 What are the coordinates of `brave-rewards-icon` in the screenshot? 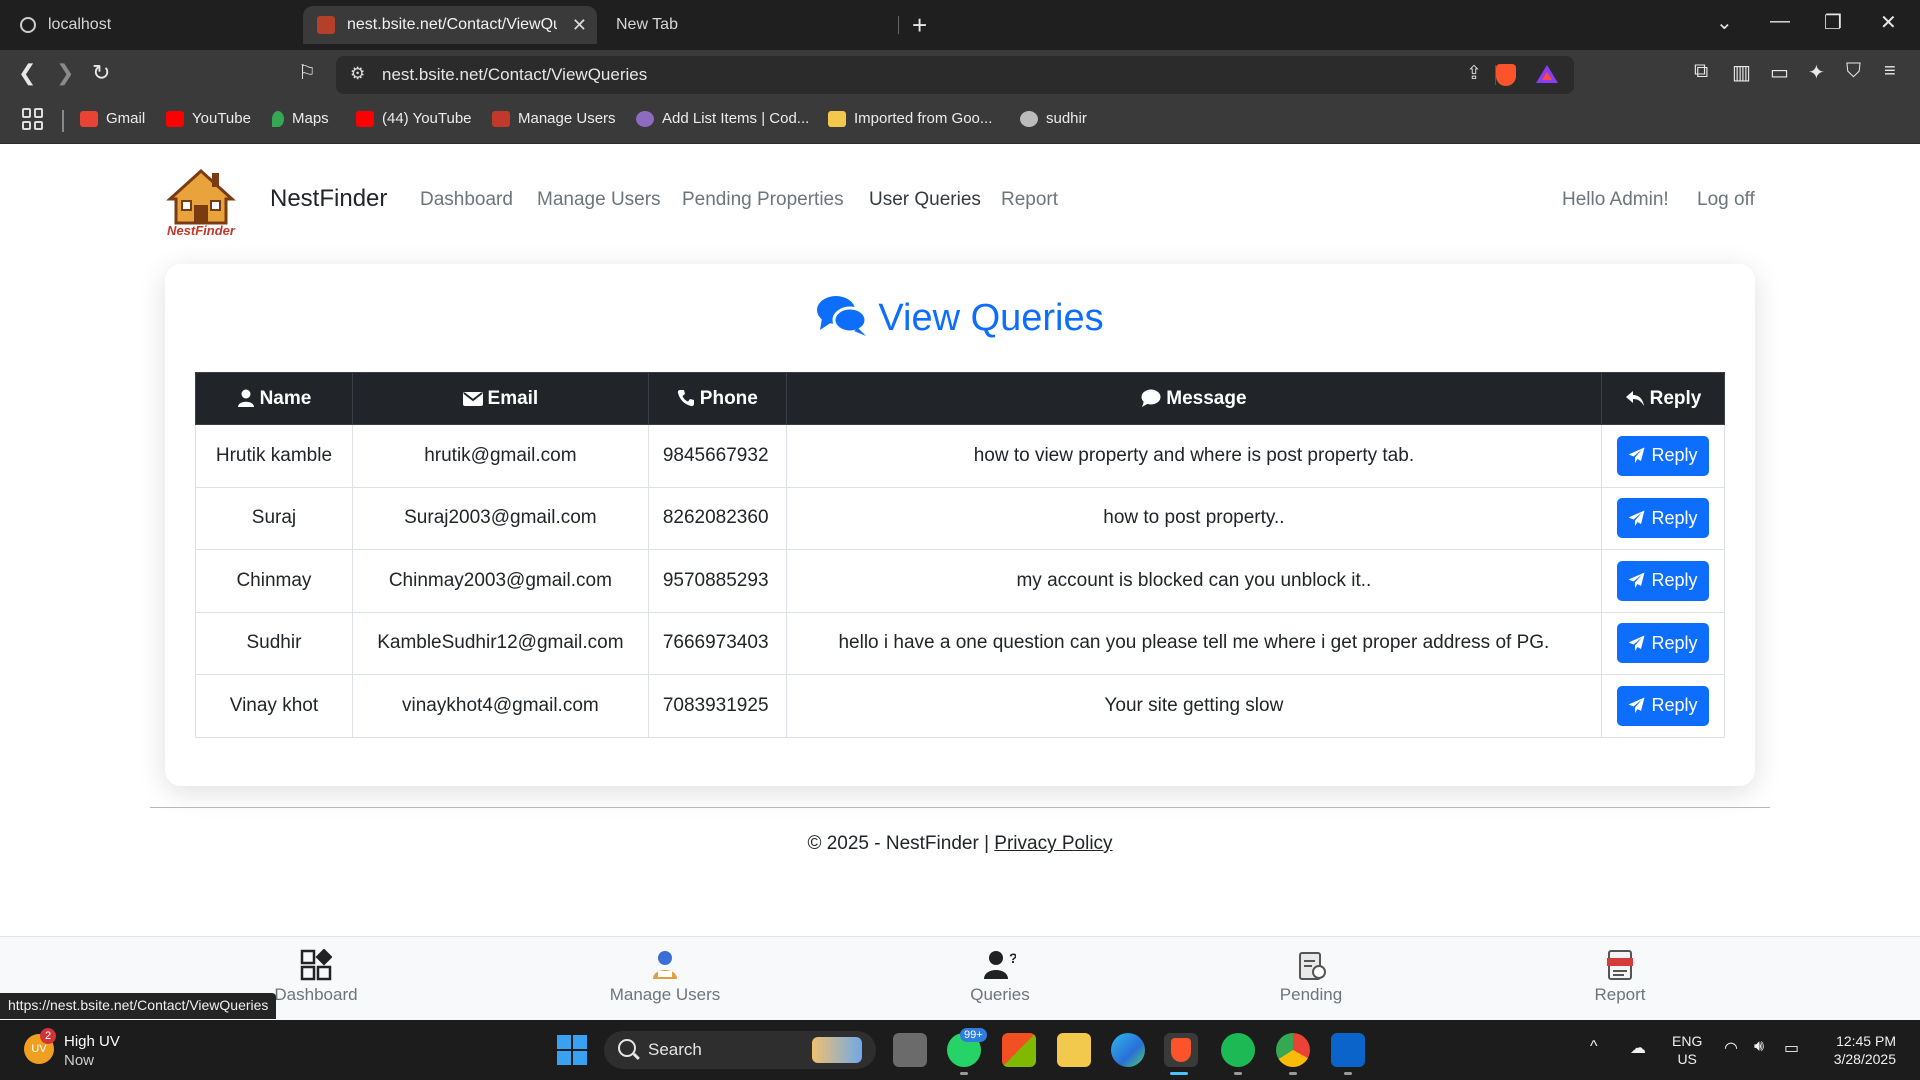 It's located at (1547, 74).